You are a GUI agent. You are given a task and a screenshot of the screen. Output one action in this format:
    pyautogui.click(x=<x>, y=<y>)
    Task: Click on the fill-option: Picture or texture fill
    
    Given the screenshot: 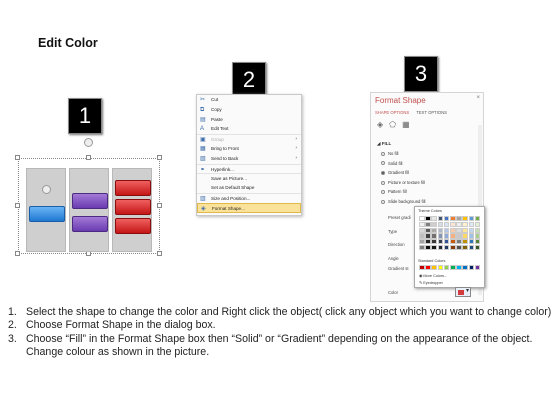 What is the action you would take?
    pyautogui.click(x=403, y=182)
    